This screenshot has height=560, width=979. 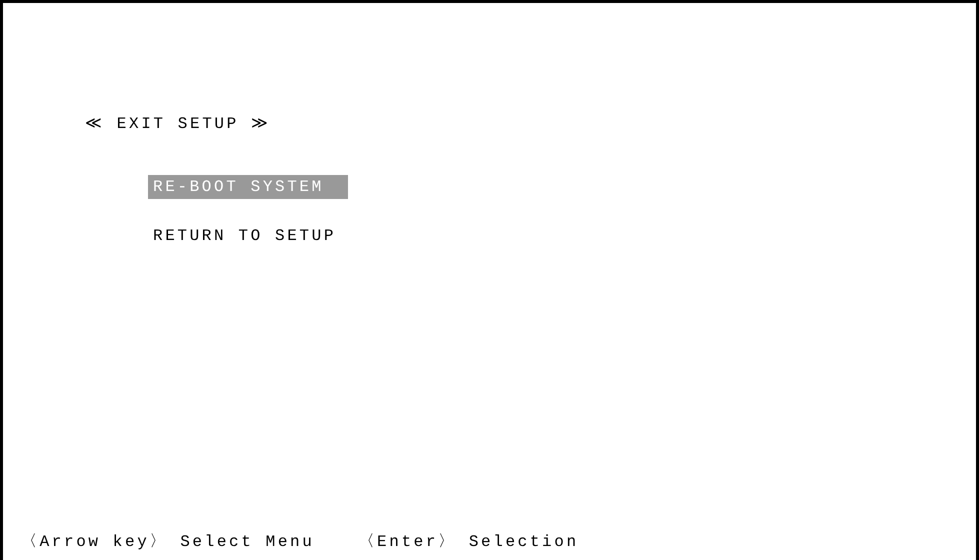 I want to click on menu-item: RETURN TO SETUP, so click(x=254, y=236).